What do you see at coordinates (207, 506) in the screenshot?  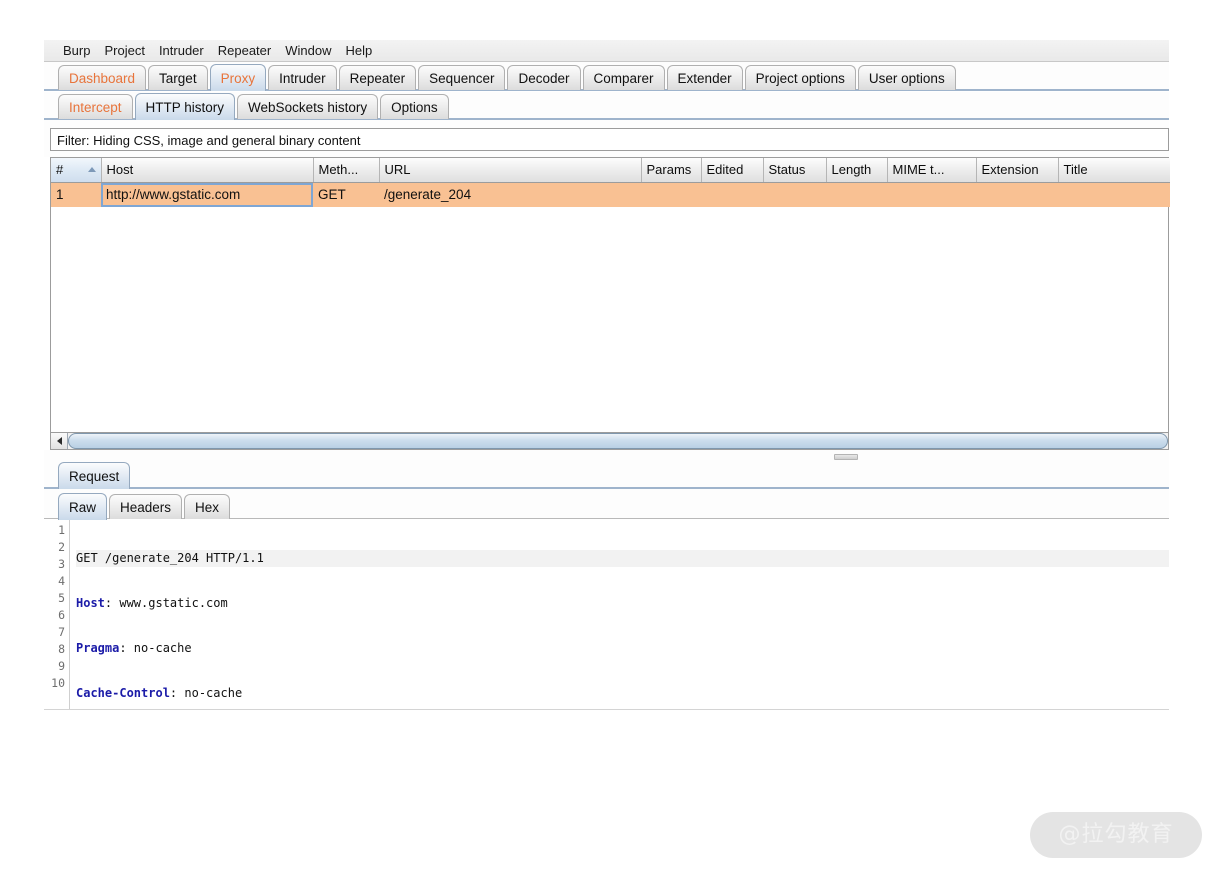 I see `tab-hex: Hex` at bounding box center [207, 506].